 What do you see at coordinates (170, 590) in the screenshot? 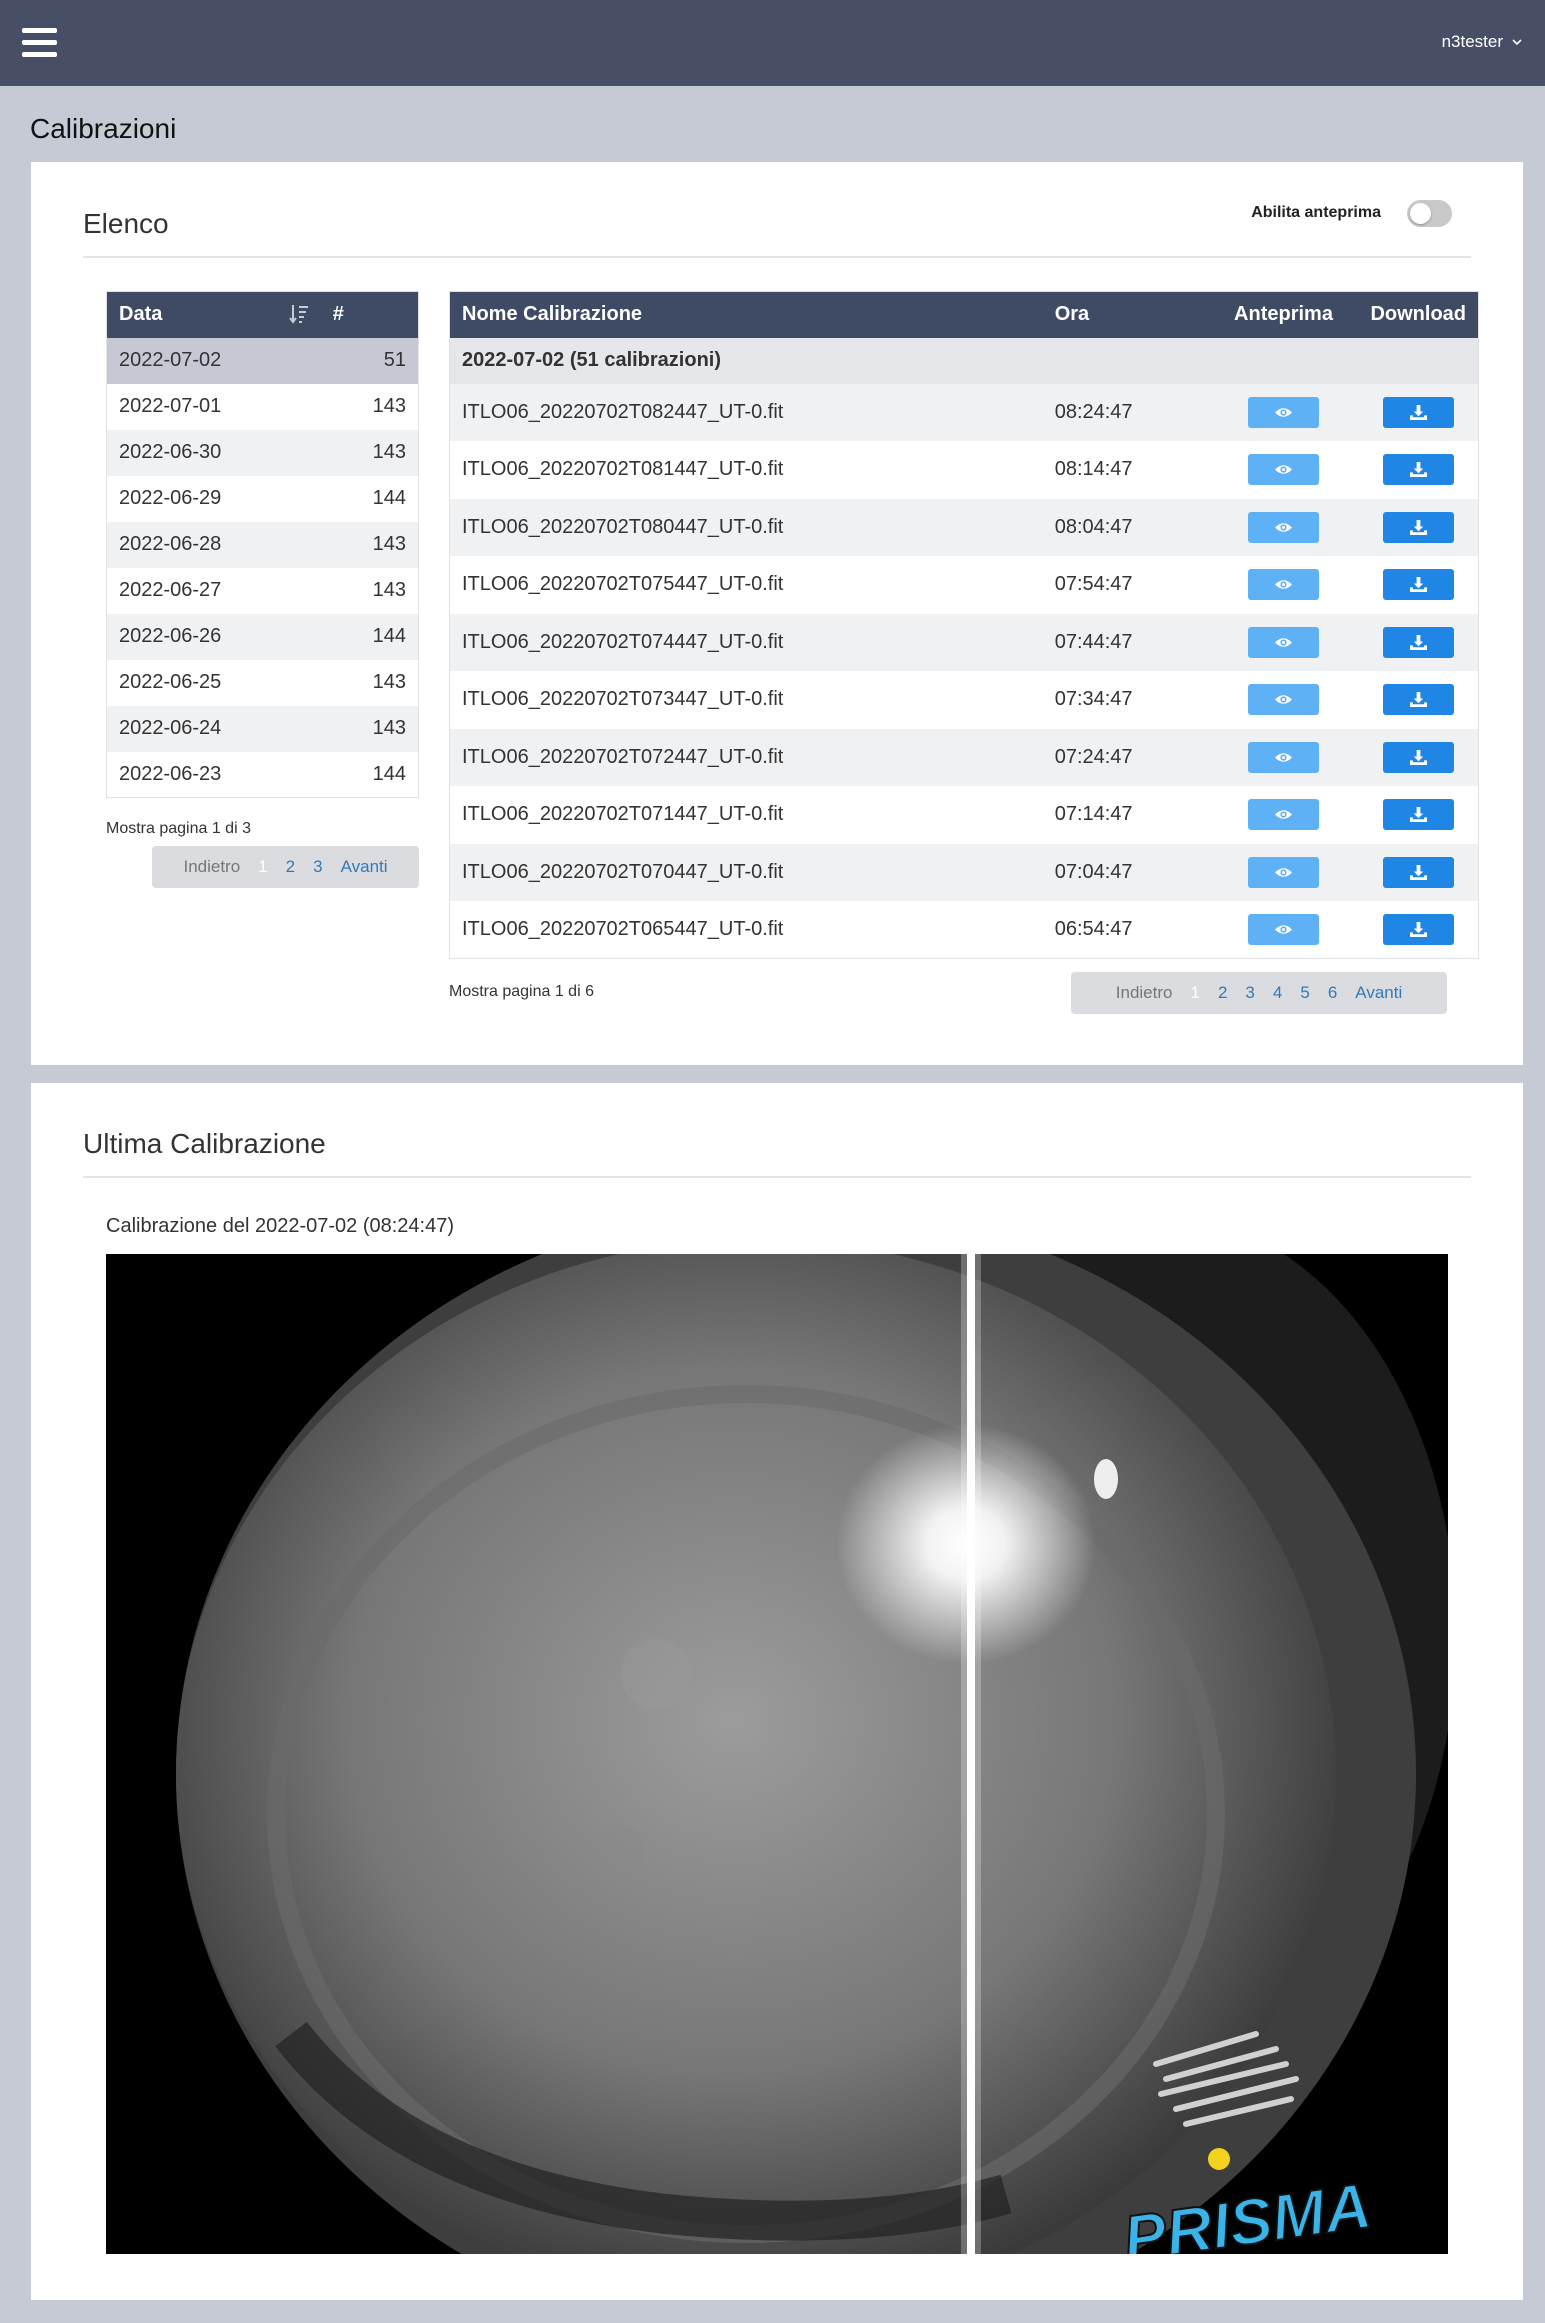
I see `date-cell: 2022-06-27` at bounding box center [170, 590].